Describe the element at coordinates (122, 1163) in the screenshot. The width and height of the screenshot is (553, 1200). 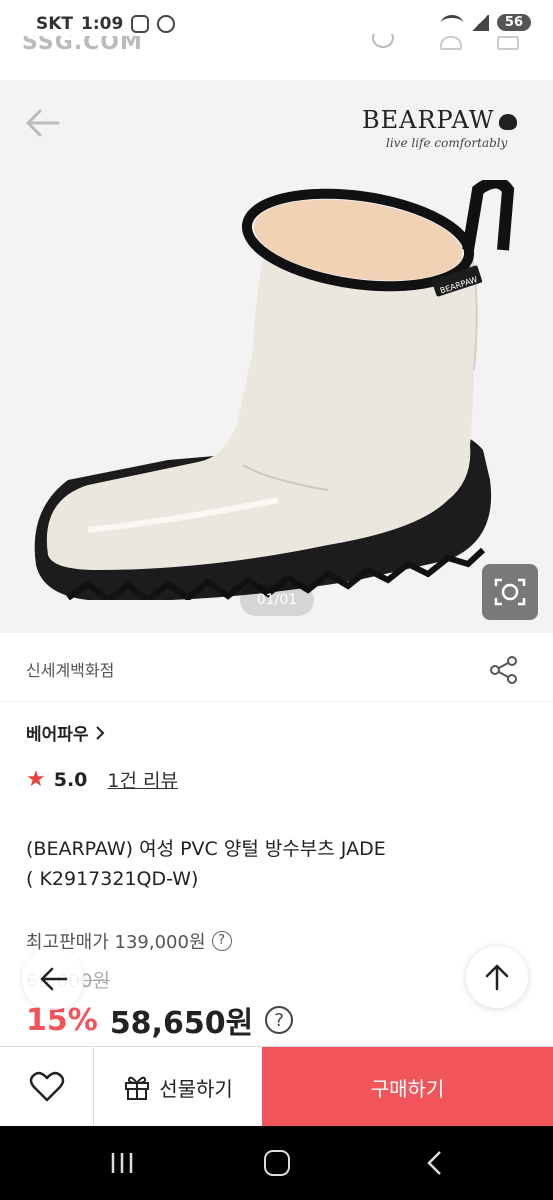
I see `recent-apps-icon` at that location.